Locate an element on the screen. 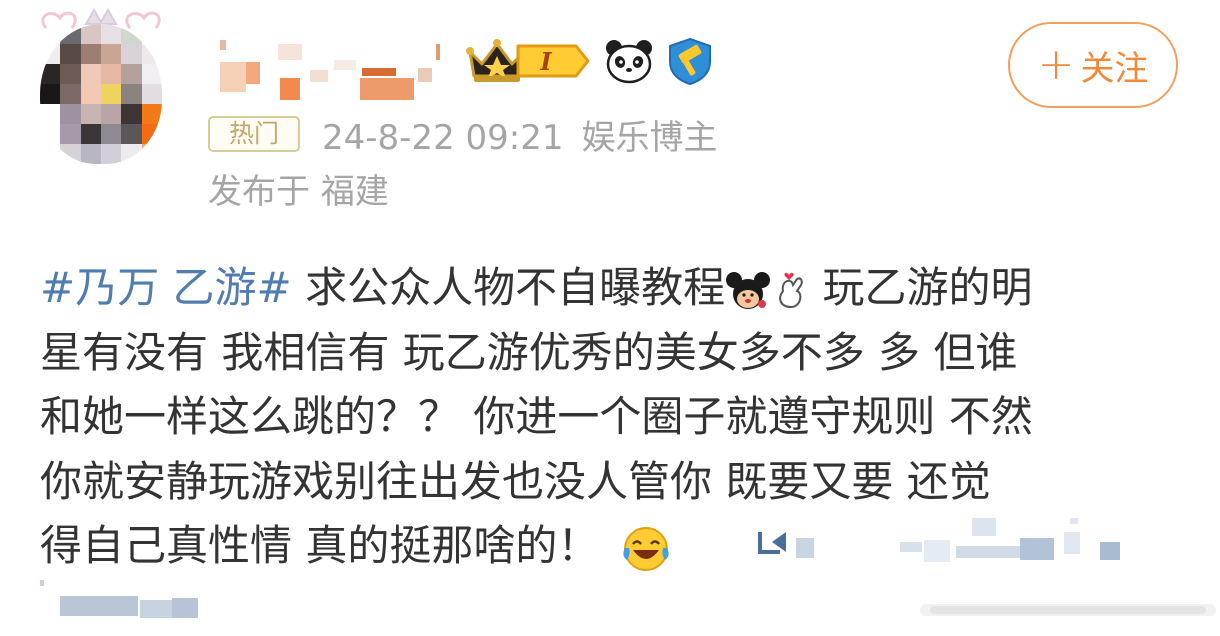  post-line-2: 星有没有 我相信有 玩乙游优秀的美女多不多 多 但谁 is located at coordinates (529, 352).